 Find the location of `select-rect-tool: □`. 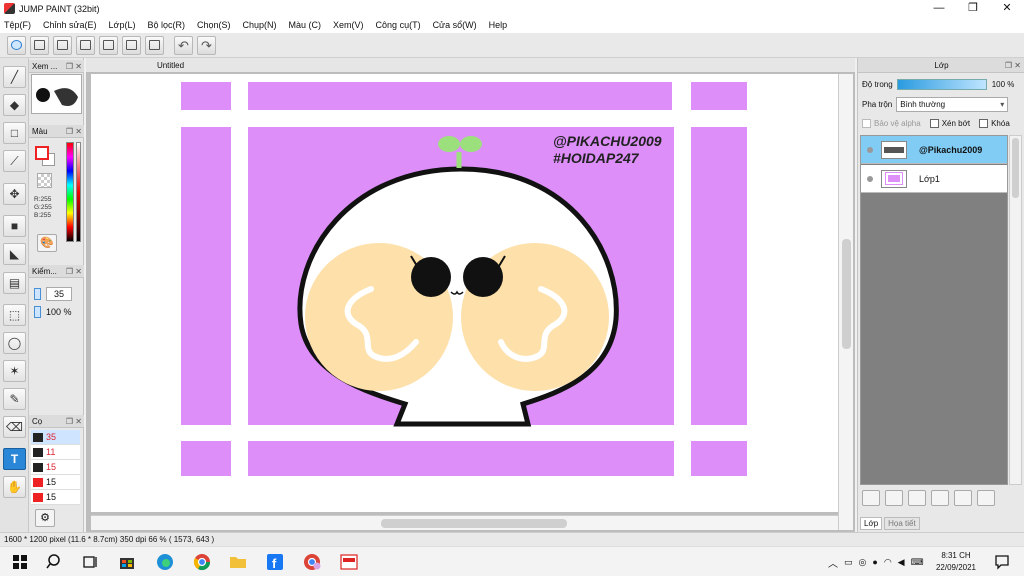

select-rect-tool: □ is located at coordinates (14, 133).